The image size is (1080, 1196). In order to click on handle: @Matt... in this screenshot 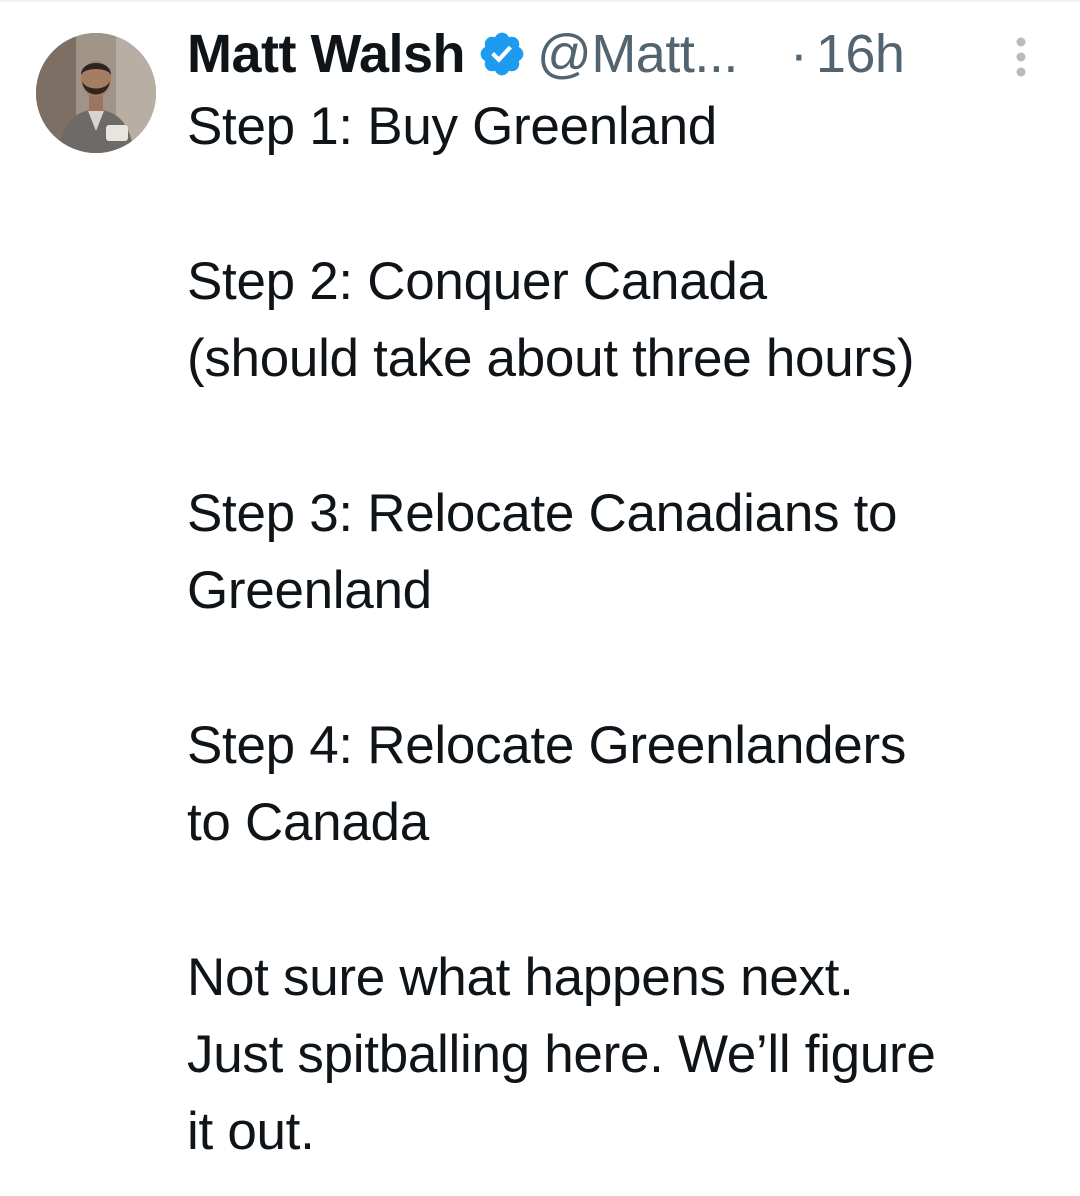, I will do `click(637, 54)`.